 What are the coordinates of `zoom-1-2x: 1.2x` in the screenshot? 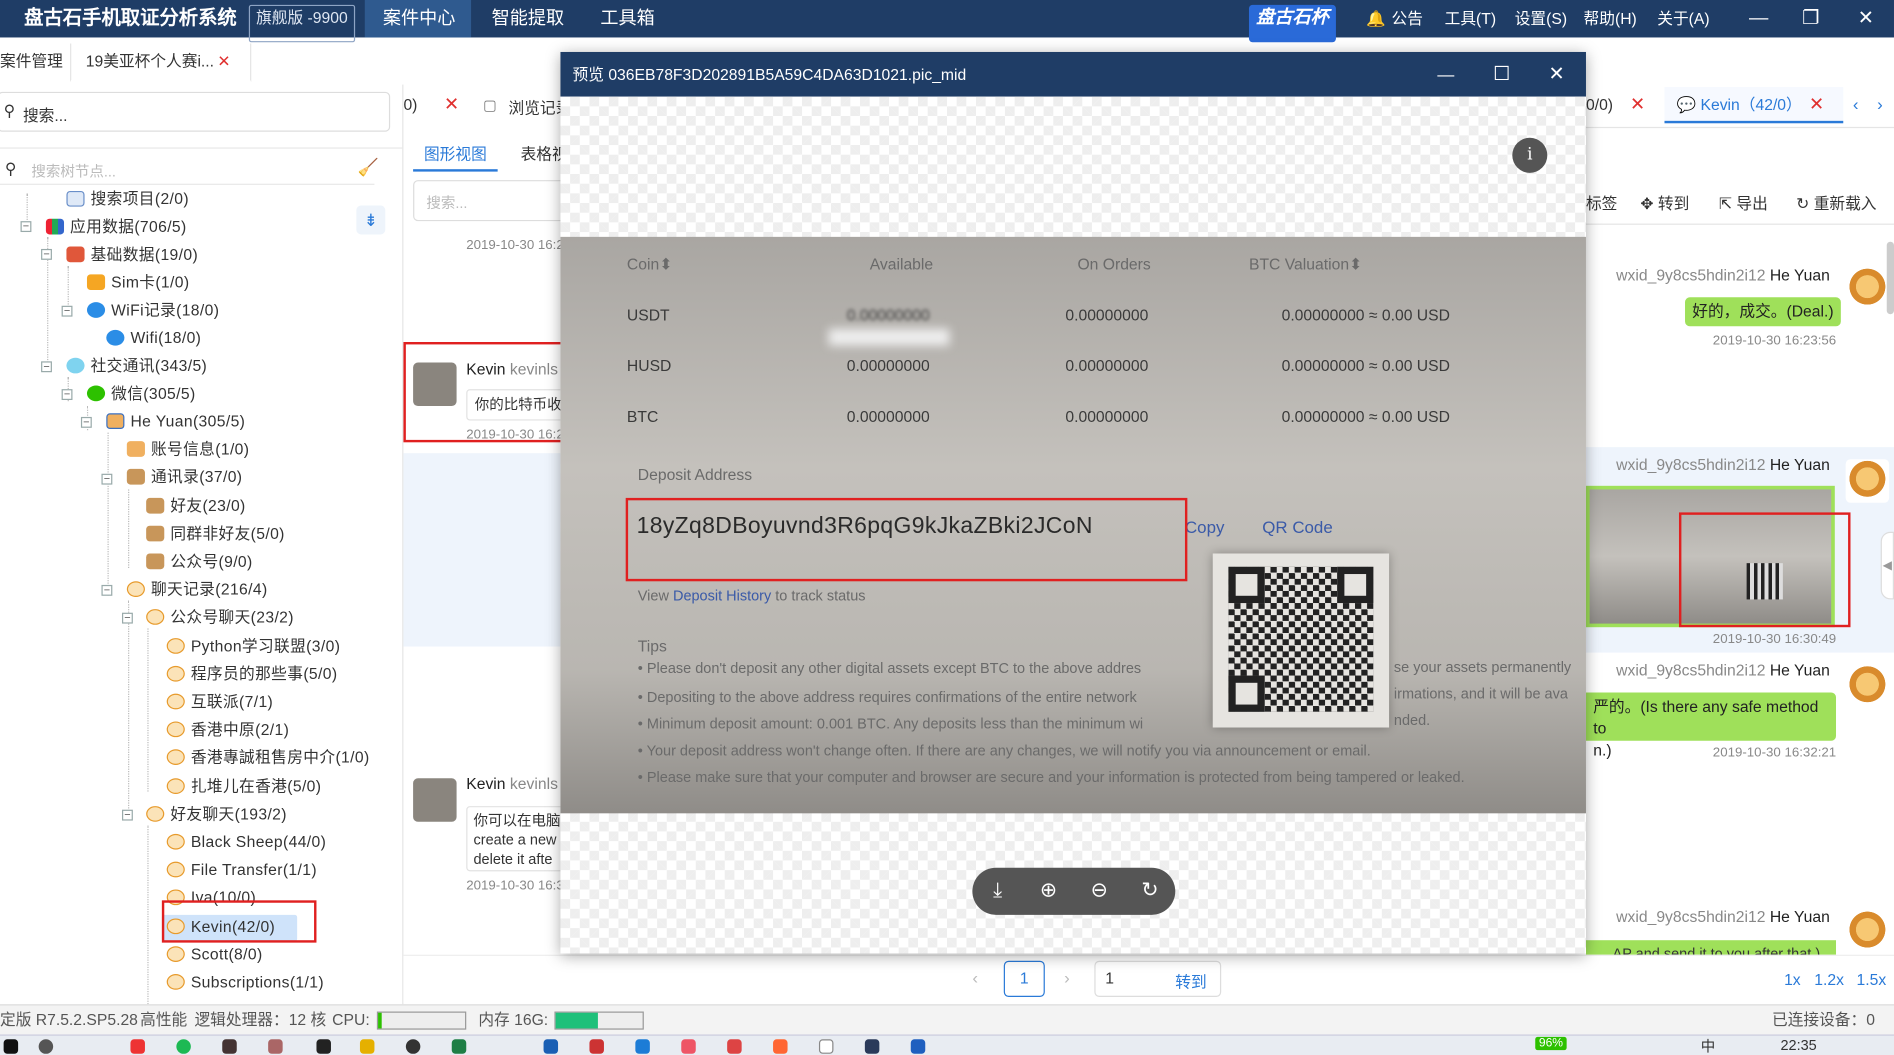 It's located at (1829, 979).